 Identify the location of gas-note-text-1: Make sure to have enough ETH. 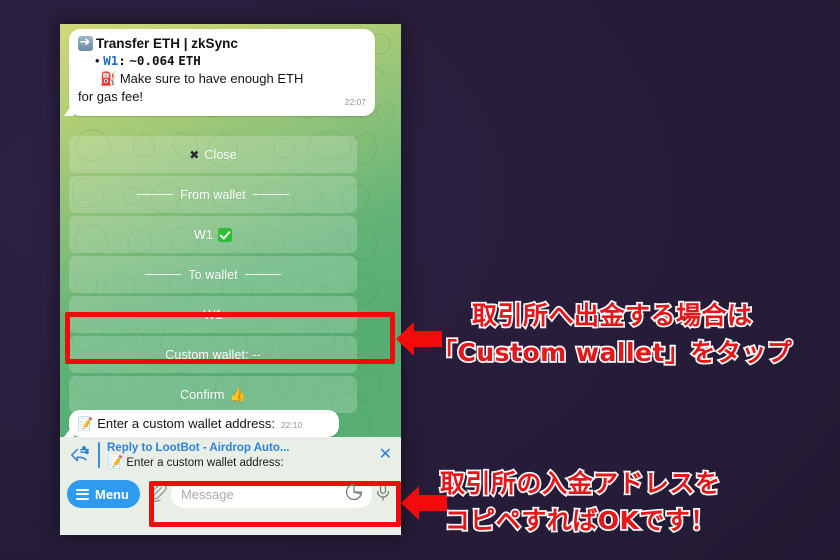
(211, 78).